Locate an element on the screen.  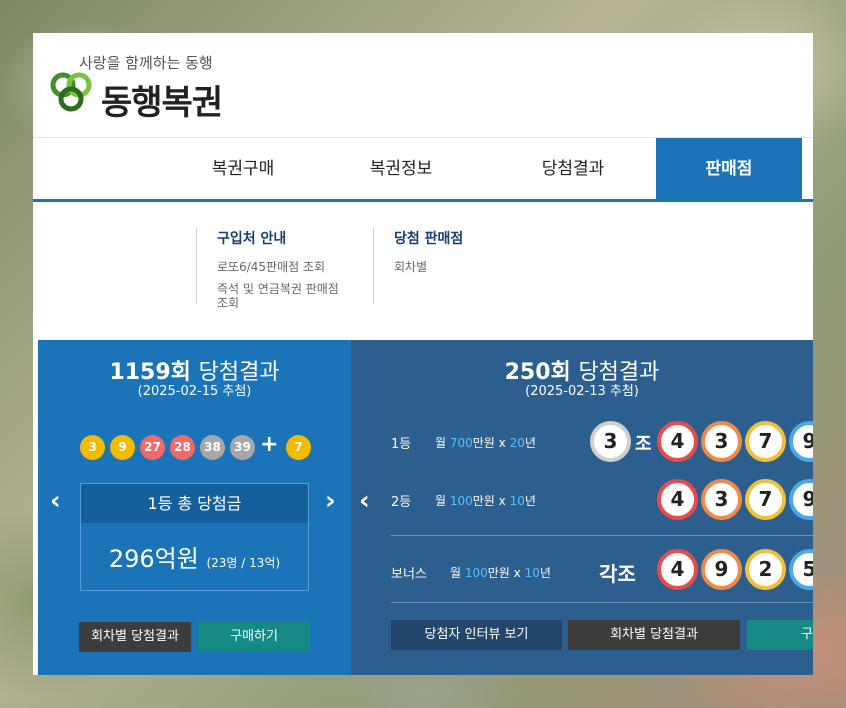
pension-group-ball: 3 is located at coordinates (610, 441).